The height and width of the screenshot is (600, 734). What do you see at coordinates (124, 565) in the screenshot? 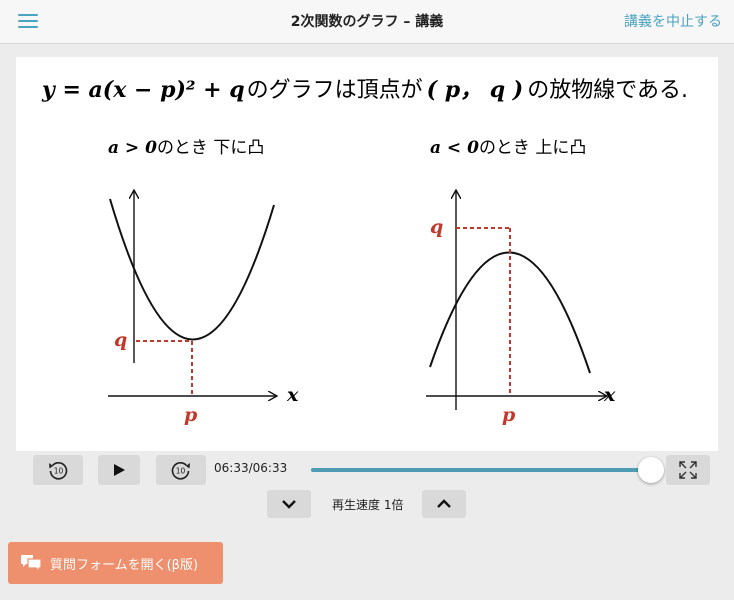
I see `question-form-label: 質問フォームを開く(β版)` at bounding box center [124, 565].